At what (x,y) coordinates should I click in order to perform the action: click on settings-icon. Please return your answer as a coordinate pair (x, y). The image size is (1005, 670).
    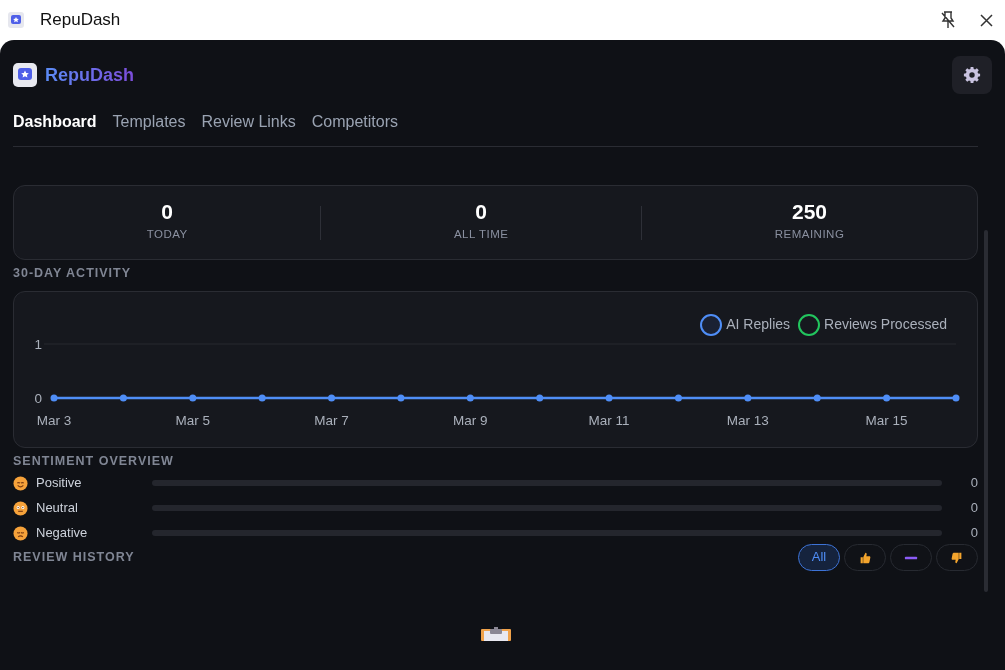
    Looking at the image, I should click on (972, 75).